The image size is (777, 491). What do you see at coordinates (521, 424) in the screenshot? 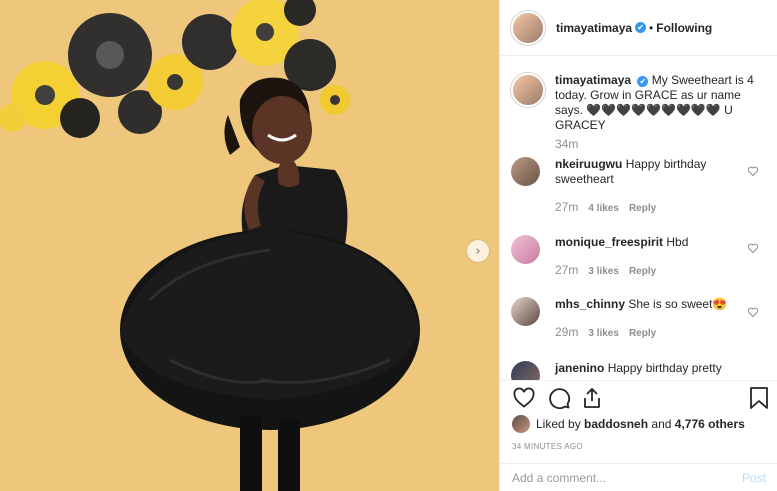
I see `liker-avatar` at bounding box center [521, 424].